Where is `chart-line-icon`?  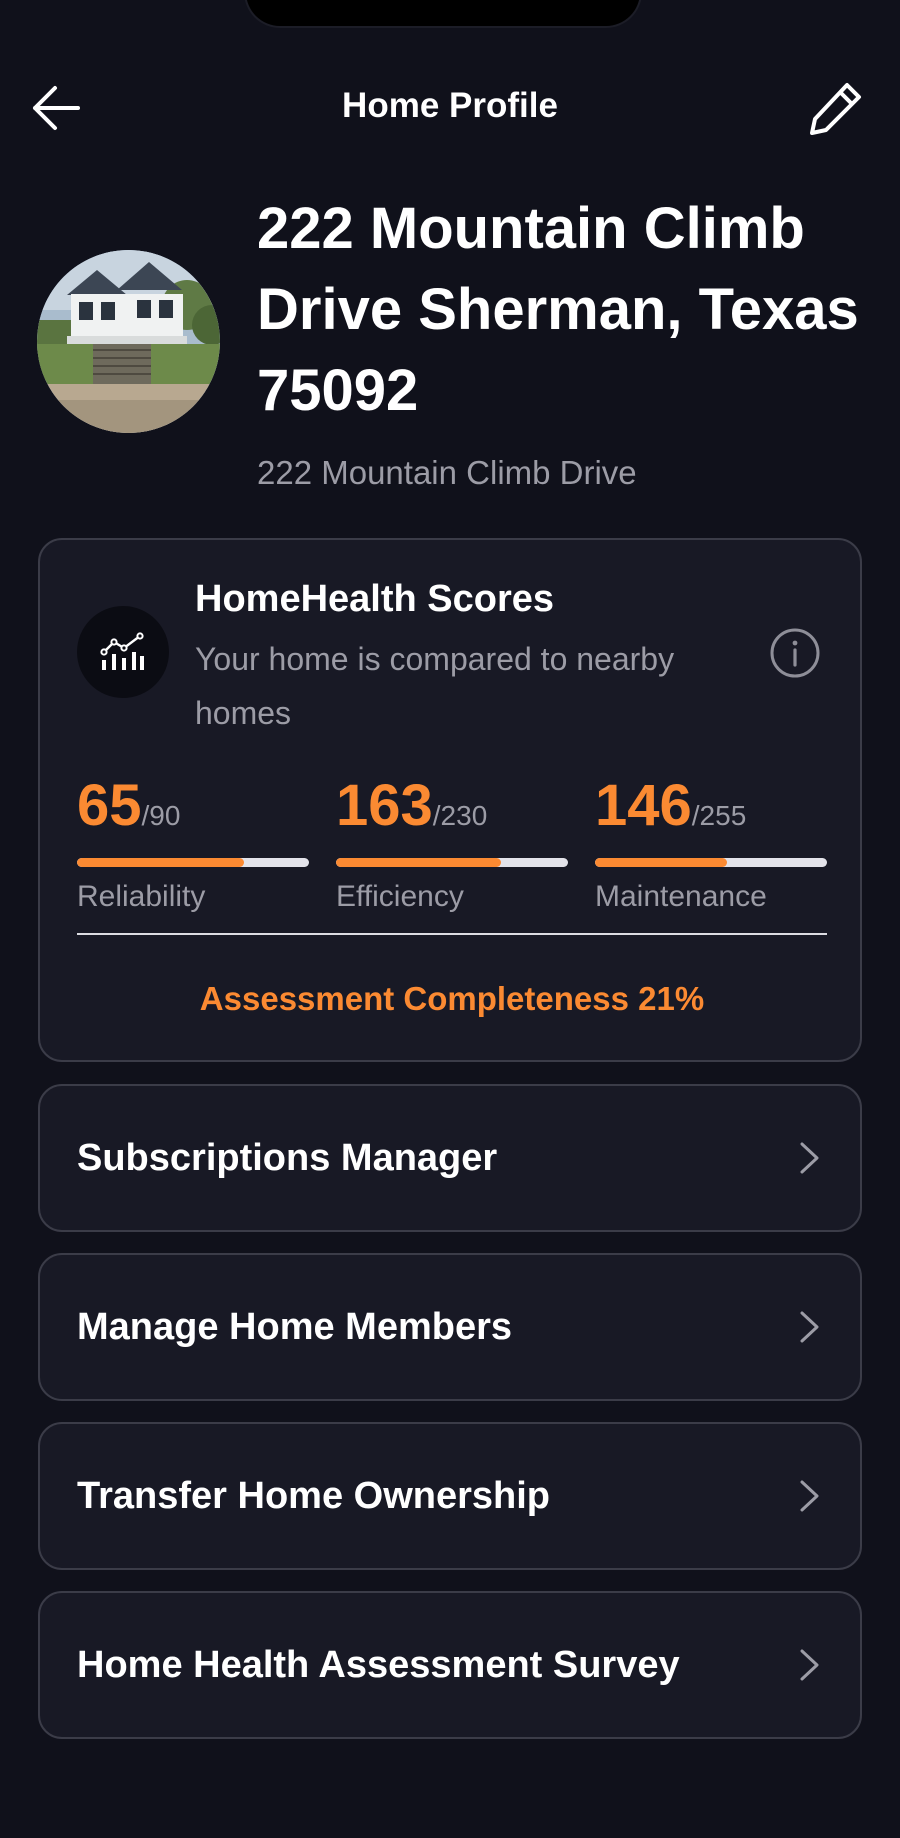
chart-line-icon is located at coordinates (122, 651).